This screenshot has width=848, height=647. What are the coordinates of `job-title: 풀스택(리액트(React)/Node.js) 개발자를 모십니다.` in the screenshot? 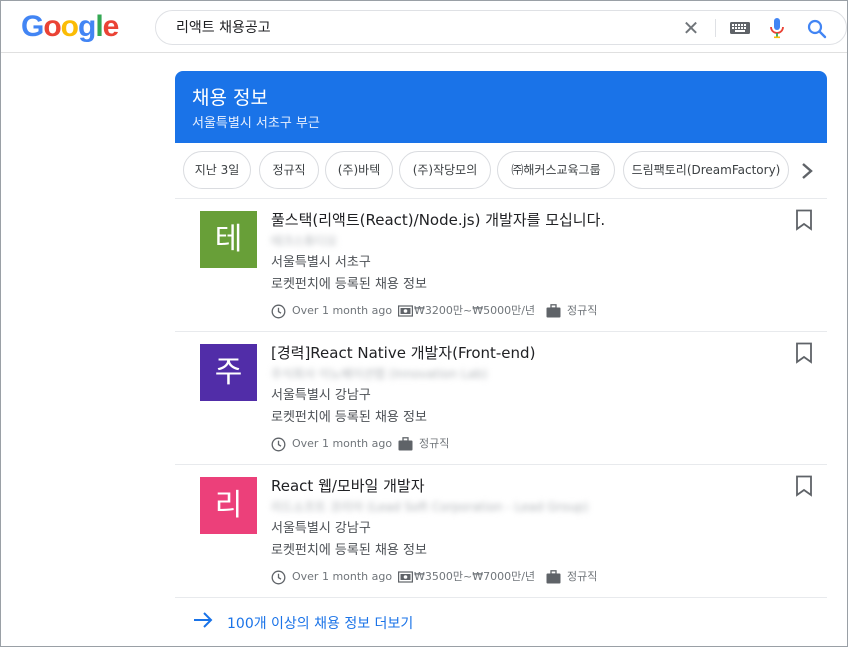 It's located at (438, 219).